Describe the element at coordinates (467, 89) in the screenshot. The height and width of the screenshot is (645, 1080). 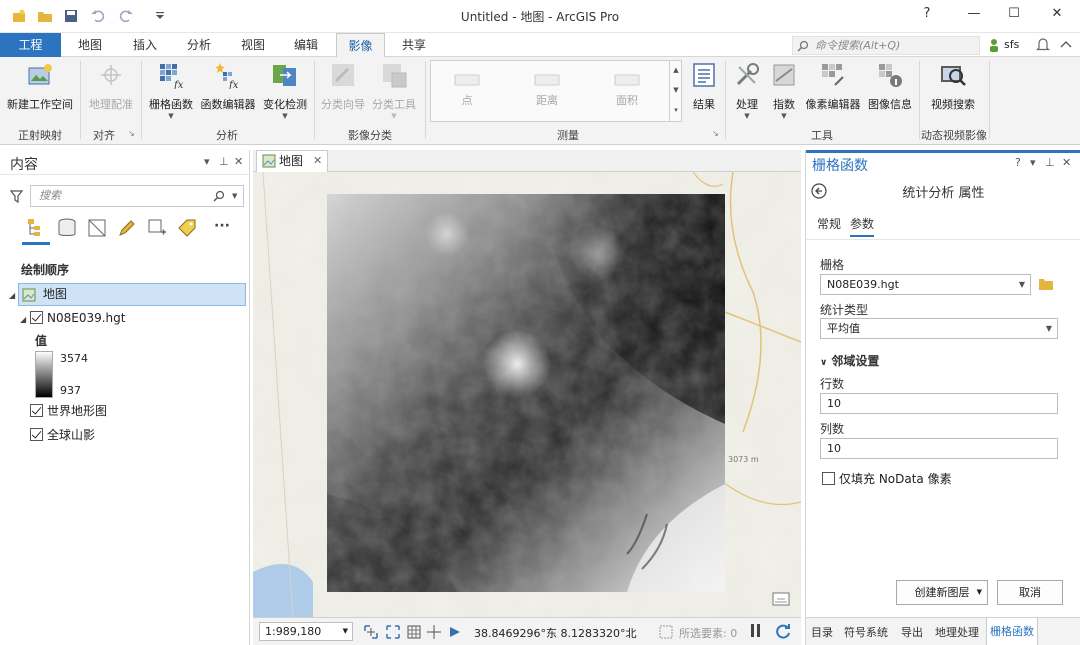
I see `point-measure-button: 点` at that location.